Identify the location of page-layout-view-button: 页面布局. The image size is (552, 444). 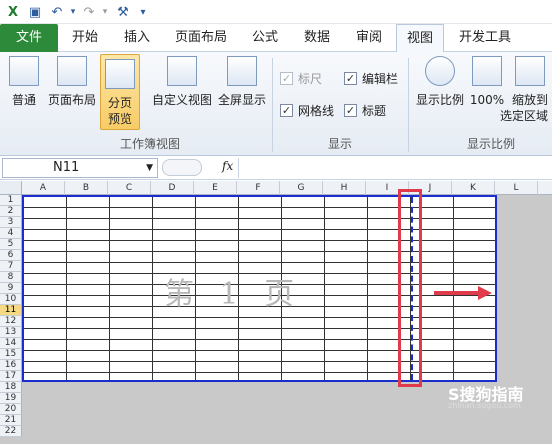
(72, 82).